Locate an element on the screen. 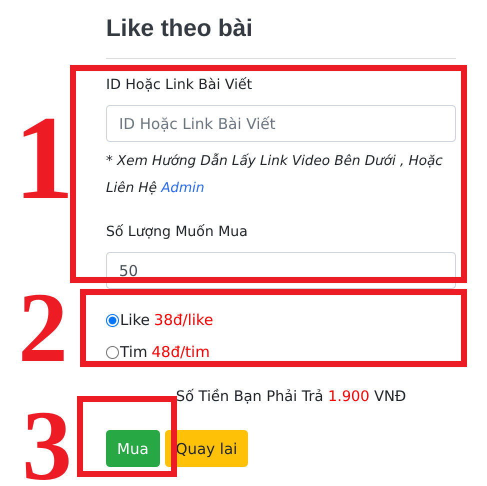 The width and height of the screenshot is (487, 486). annotation-number: 1 is located at coordinates (44, 158).